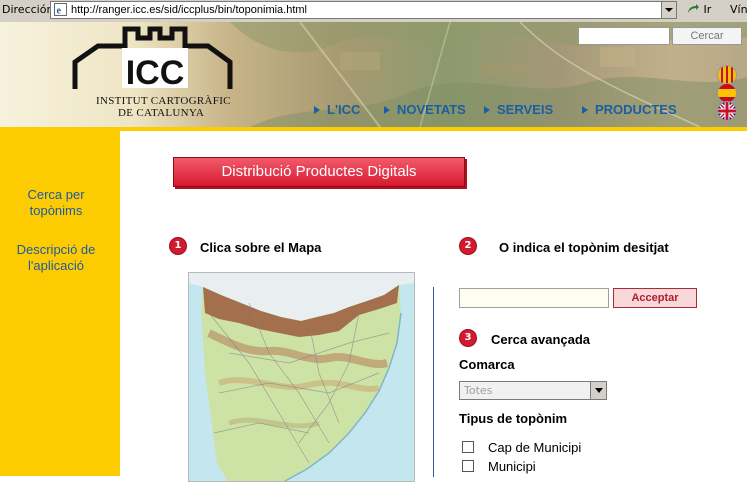  I want to click on checkbox-cap-de-municipi, so click(468, 447).